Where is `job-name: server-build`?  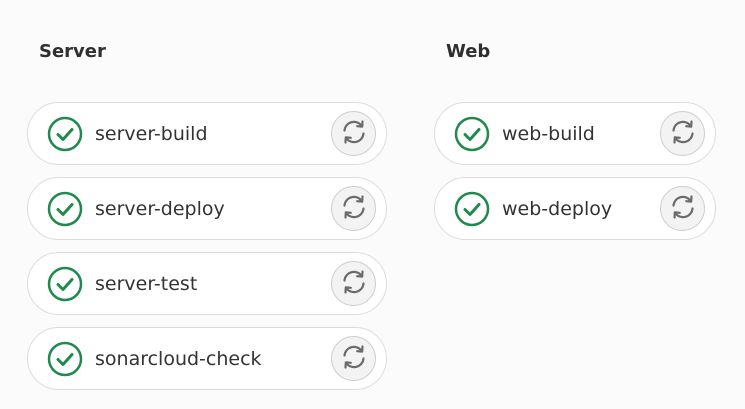
job-name: server-build is located at coordinates (151, 134).